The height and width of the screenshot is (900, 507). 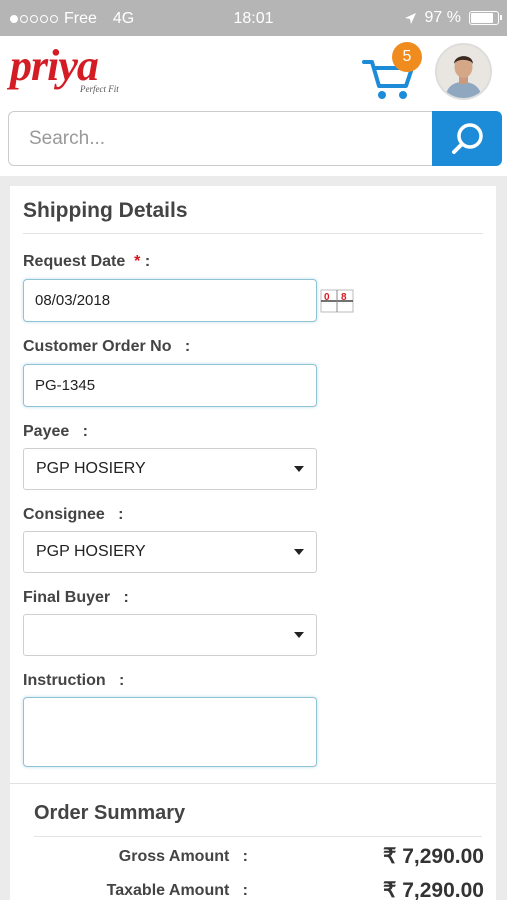 I want to click on gross-amount-label: Gross Amount :, so click(x=183, y=856).